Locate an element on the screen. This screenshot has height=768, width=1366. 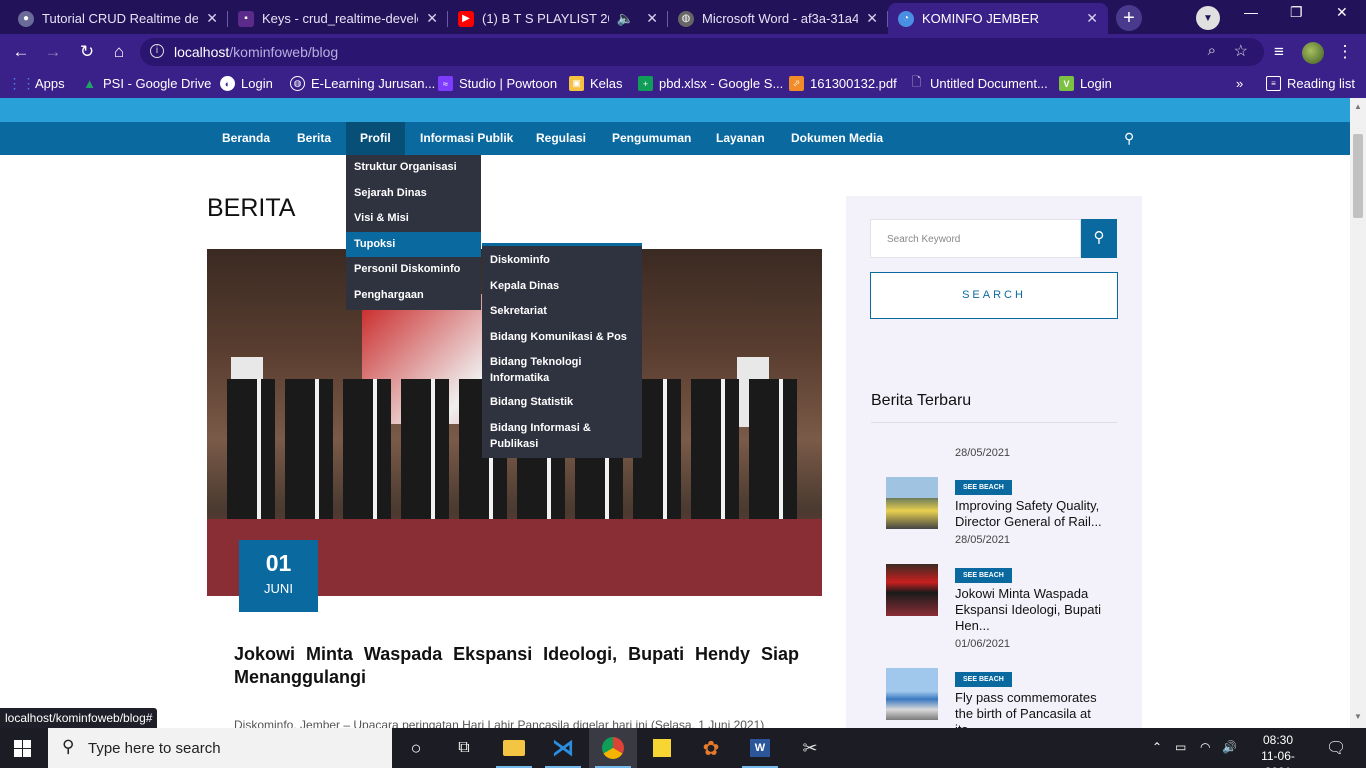
tab-title: Microsoft Word - af3a-31a4- is located at coordinates (780, 18).